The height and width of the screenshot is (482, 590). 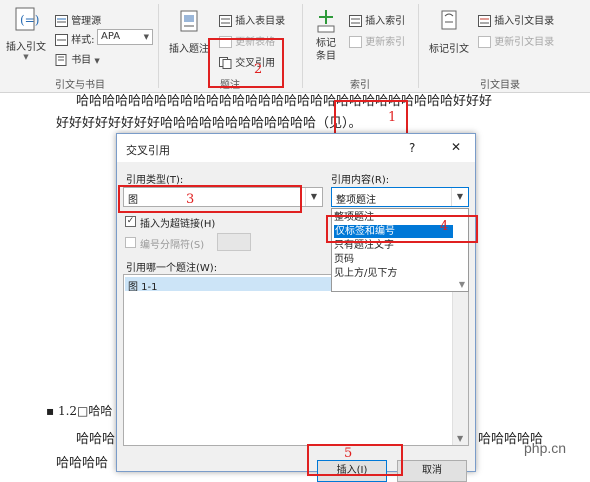 What do you see at coordinates (371, 118) in the screenshot?
I see `annotation-box-insert-point` at bounding box center [371, 118].